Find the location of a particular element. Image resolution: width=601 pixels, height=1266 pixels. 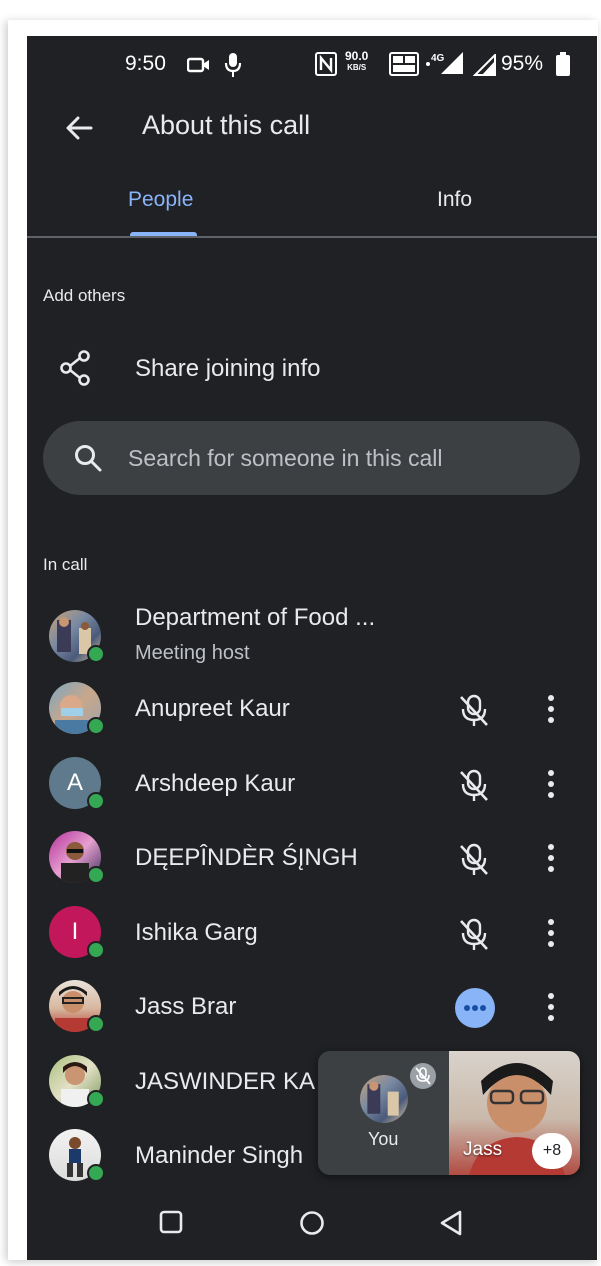

participant-name: Maninder Singh is located at coordinates (219, 1155).